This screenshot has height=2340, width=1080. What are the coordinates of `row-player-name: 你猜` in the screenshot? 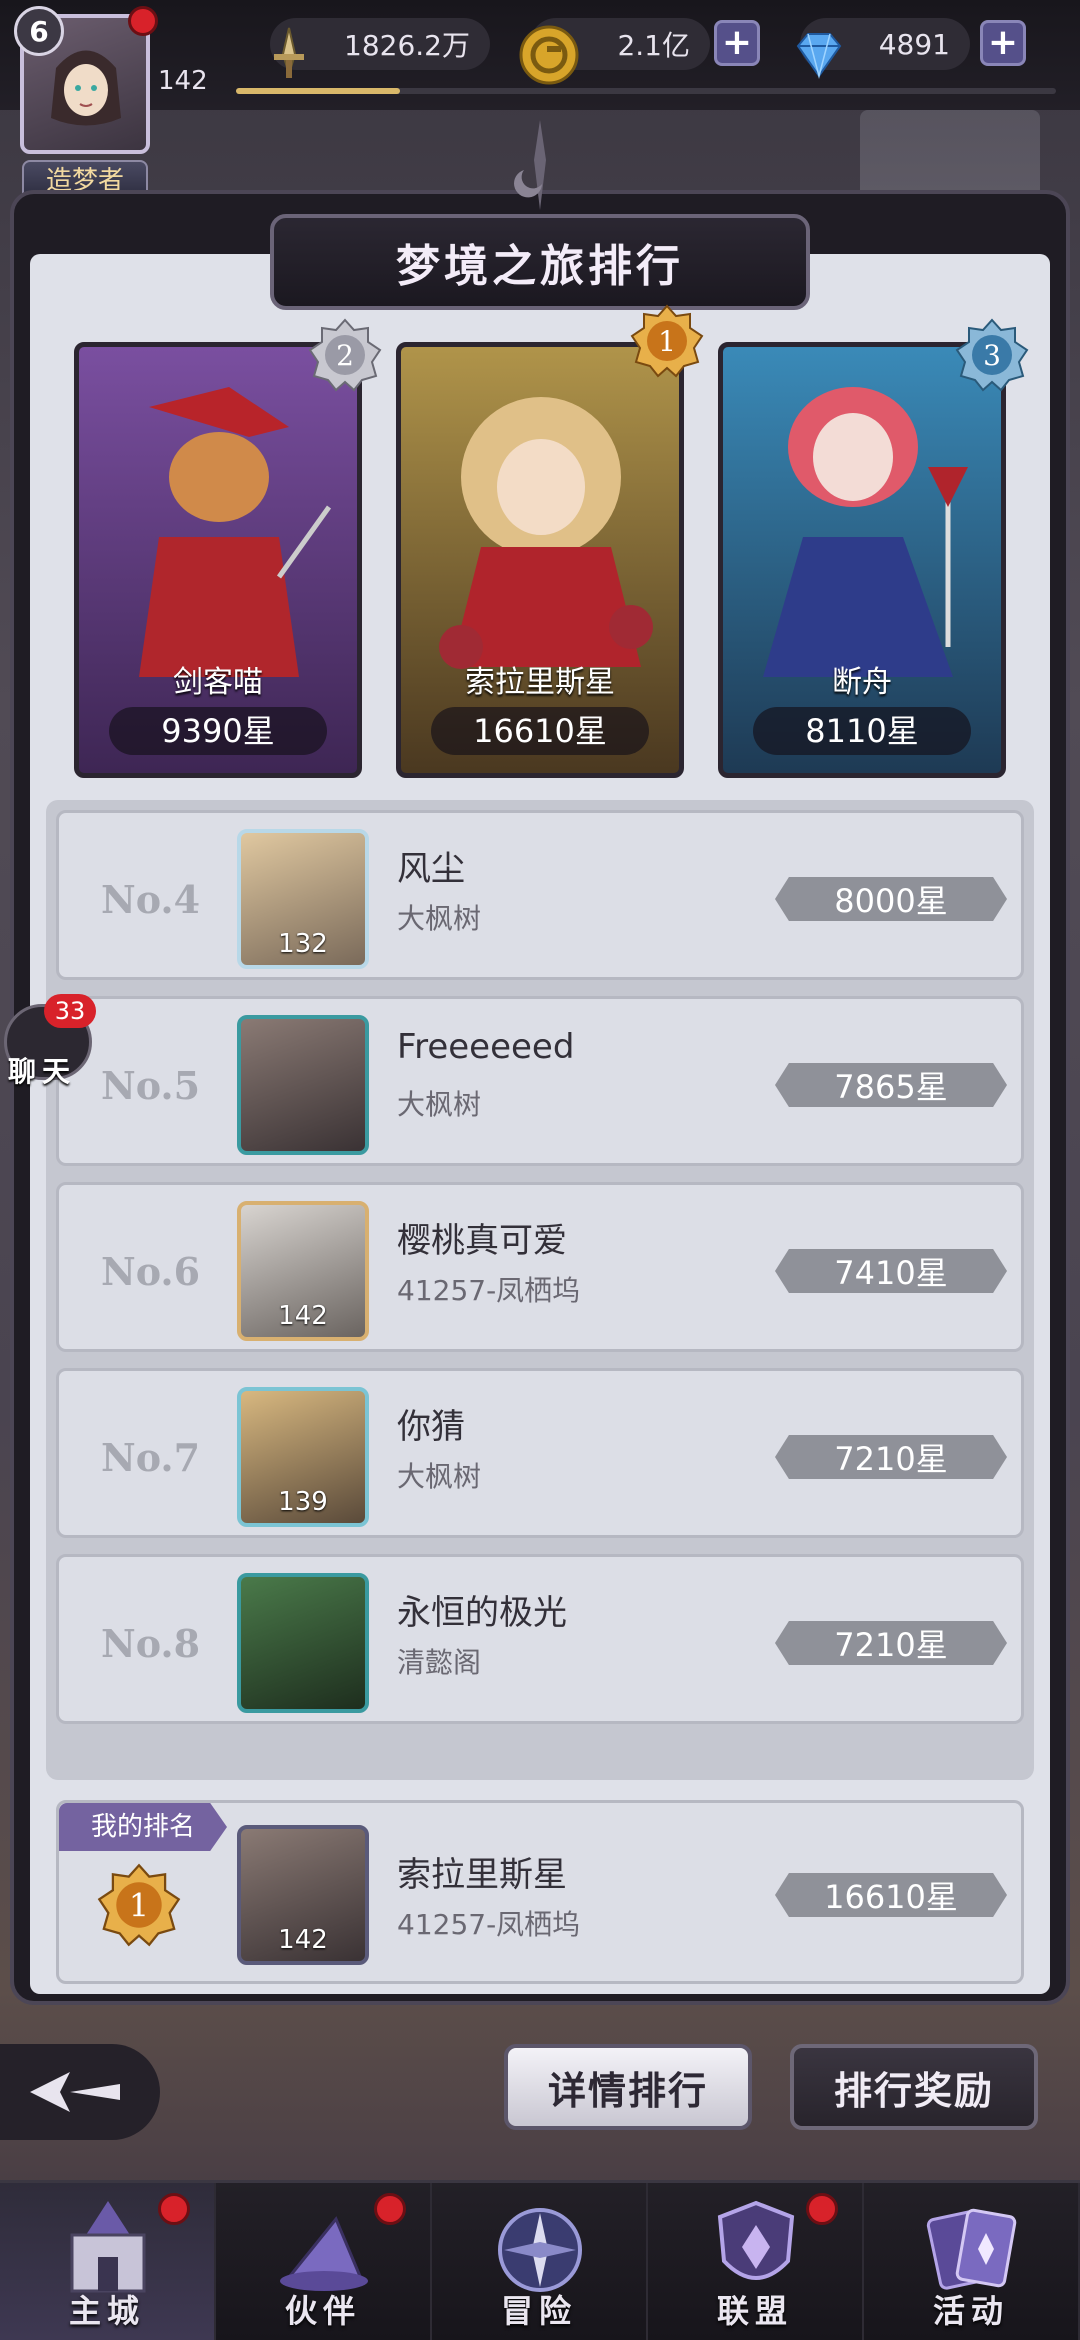 It's located at (431, 1427).